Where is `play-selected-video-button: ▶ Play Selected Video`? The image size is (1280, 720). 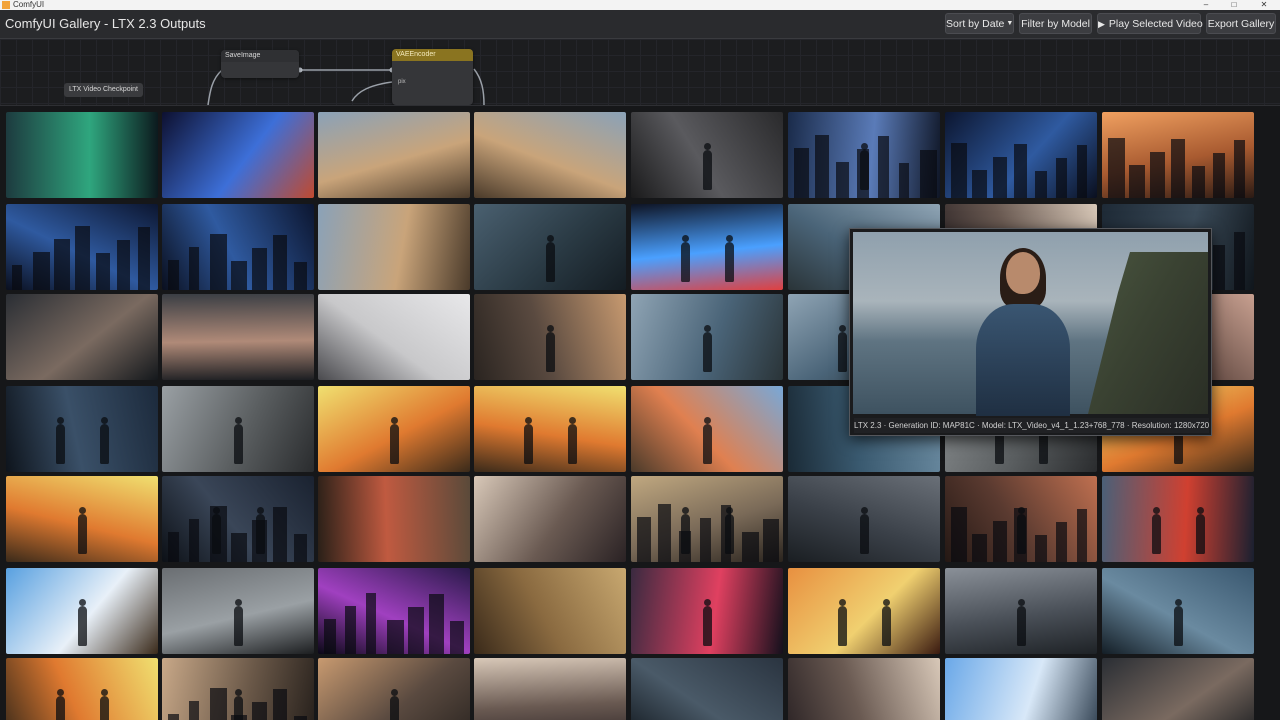 play-selected-video-button: ▶ Play Selected Video is located at coordinates (1150, 23).